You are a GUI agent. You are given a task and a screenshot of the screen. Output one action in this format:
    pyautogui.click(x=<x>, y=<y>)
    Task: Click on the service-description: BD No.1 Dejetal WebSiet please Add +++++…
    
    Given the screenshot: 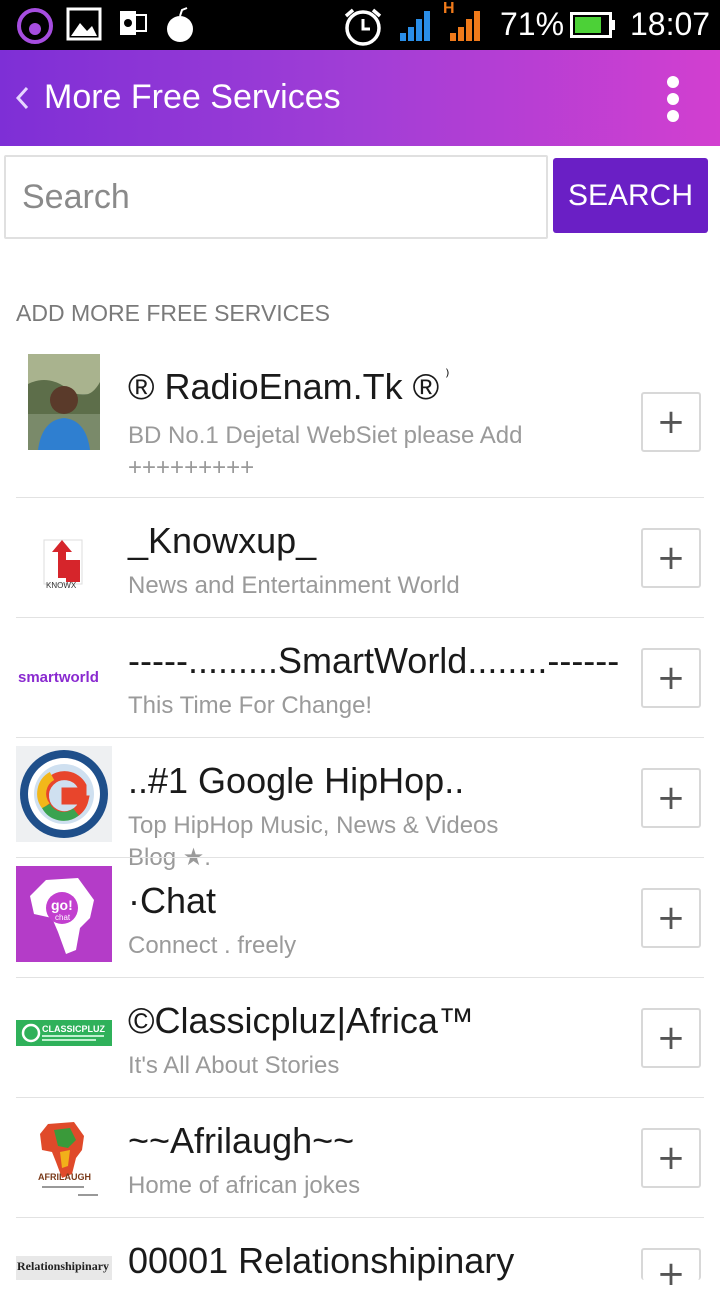 What is the action you would take?
    pyautogui.click(x=325, y=451)
    